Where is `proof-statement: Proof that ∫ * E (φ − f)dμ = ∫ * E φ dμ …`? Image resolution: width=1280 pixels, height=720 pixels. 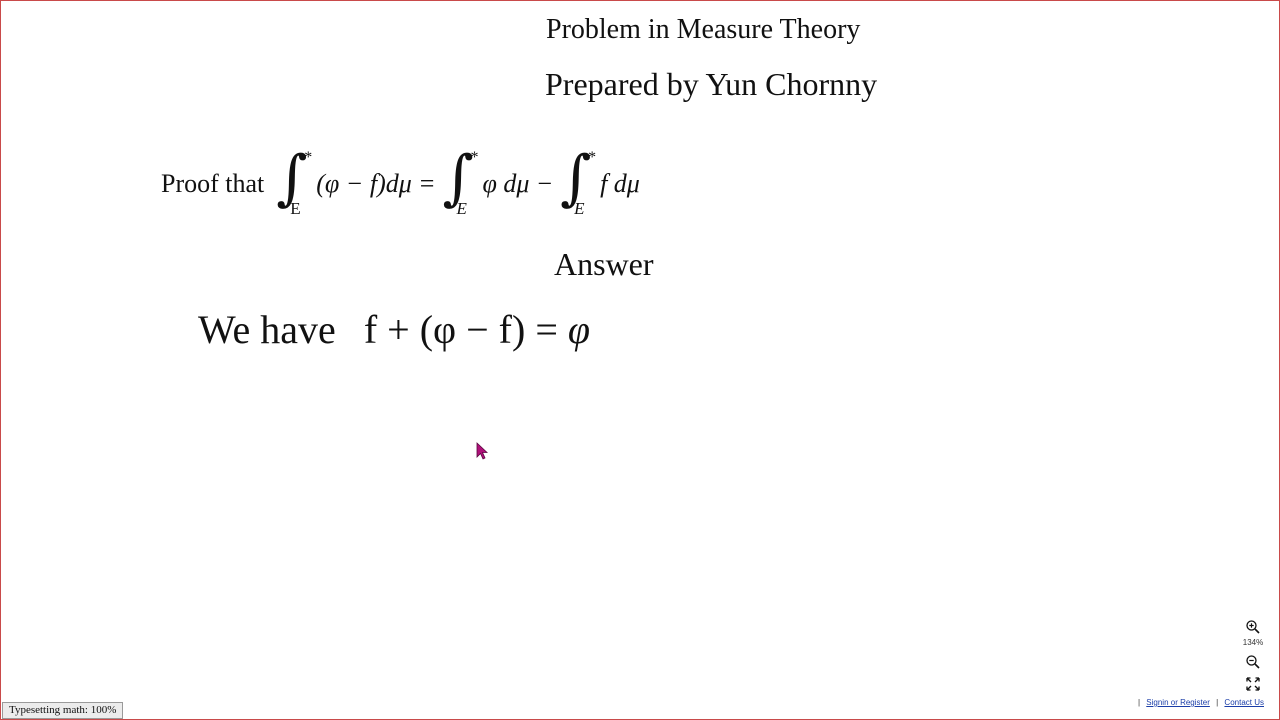 proof-statement: Proof that ∫ * E (φ − f)dμ = ∫ * E φ dμ … is located at coordinates (400, 183).